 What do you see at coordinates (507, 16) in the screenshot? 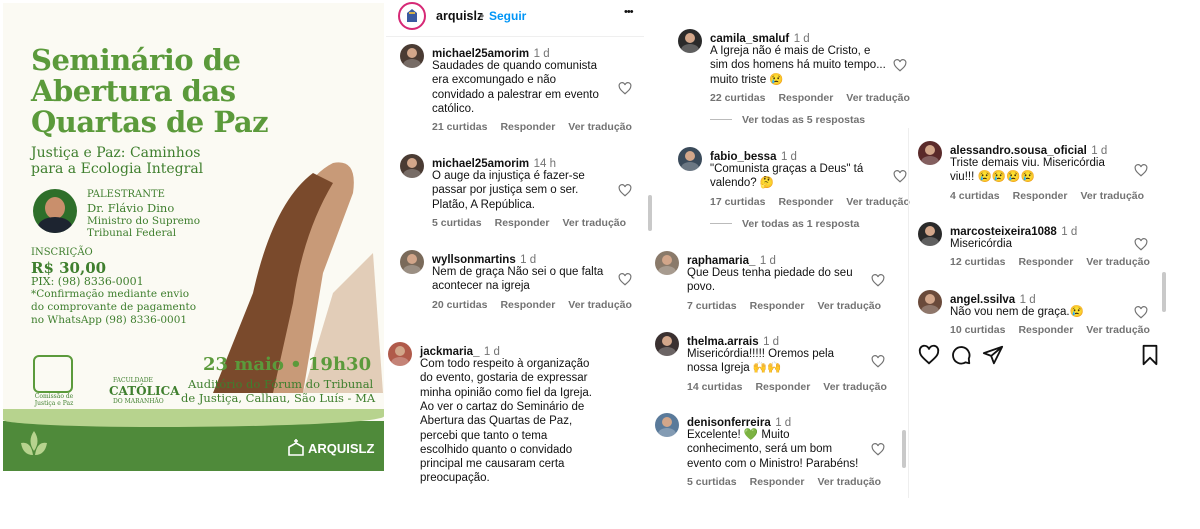
I see `follow-button: Seguir` at bounding box center [507, 16].